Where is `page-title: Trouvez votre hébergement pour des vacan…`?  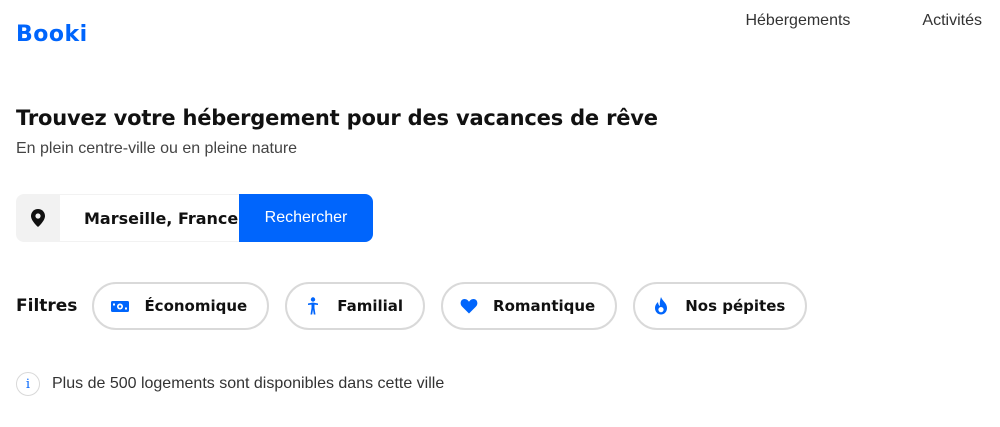 page-title: Trouvez votre hébergement pour des vacan… is located at coordinates (337, 118).